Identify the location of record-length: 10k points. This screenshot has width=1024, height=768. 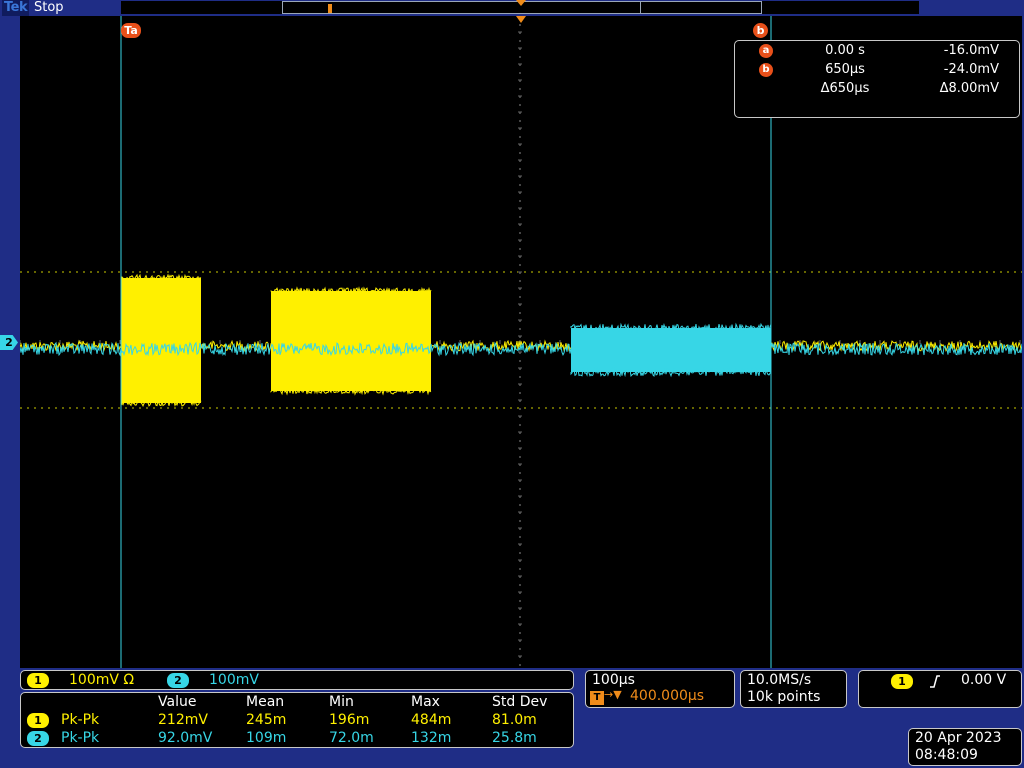
(784, 697).